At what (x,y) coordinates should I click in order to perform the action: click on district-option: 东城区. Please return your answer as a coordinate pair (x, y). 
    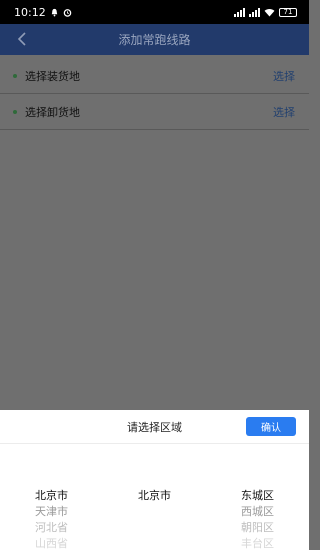
    Looking at the image, I should click on (257, 496).